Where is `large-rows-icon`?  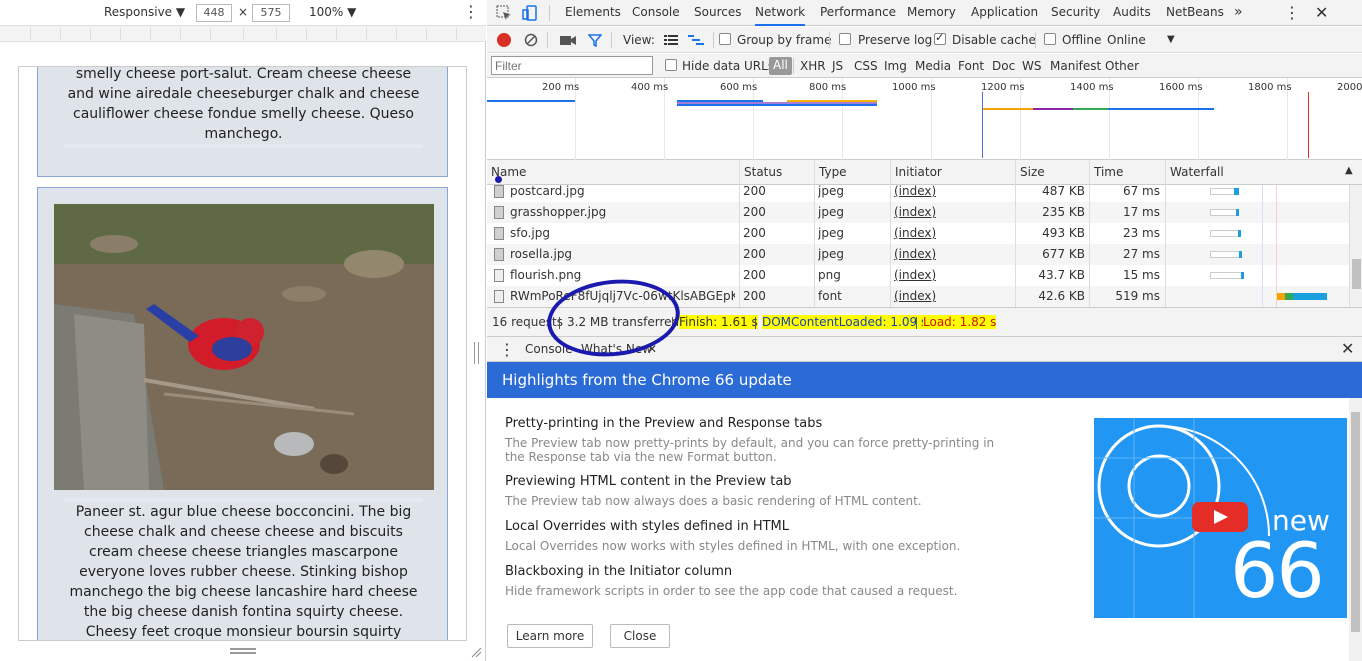
large-rows-icon is located at coordinates (671, 40).